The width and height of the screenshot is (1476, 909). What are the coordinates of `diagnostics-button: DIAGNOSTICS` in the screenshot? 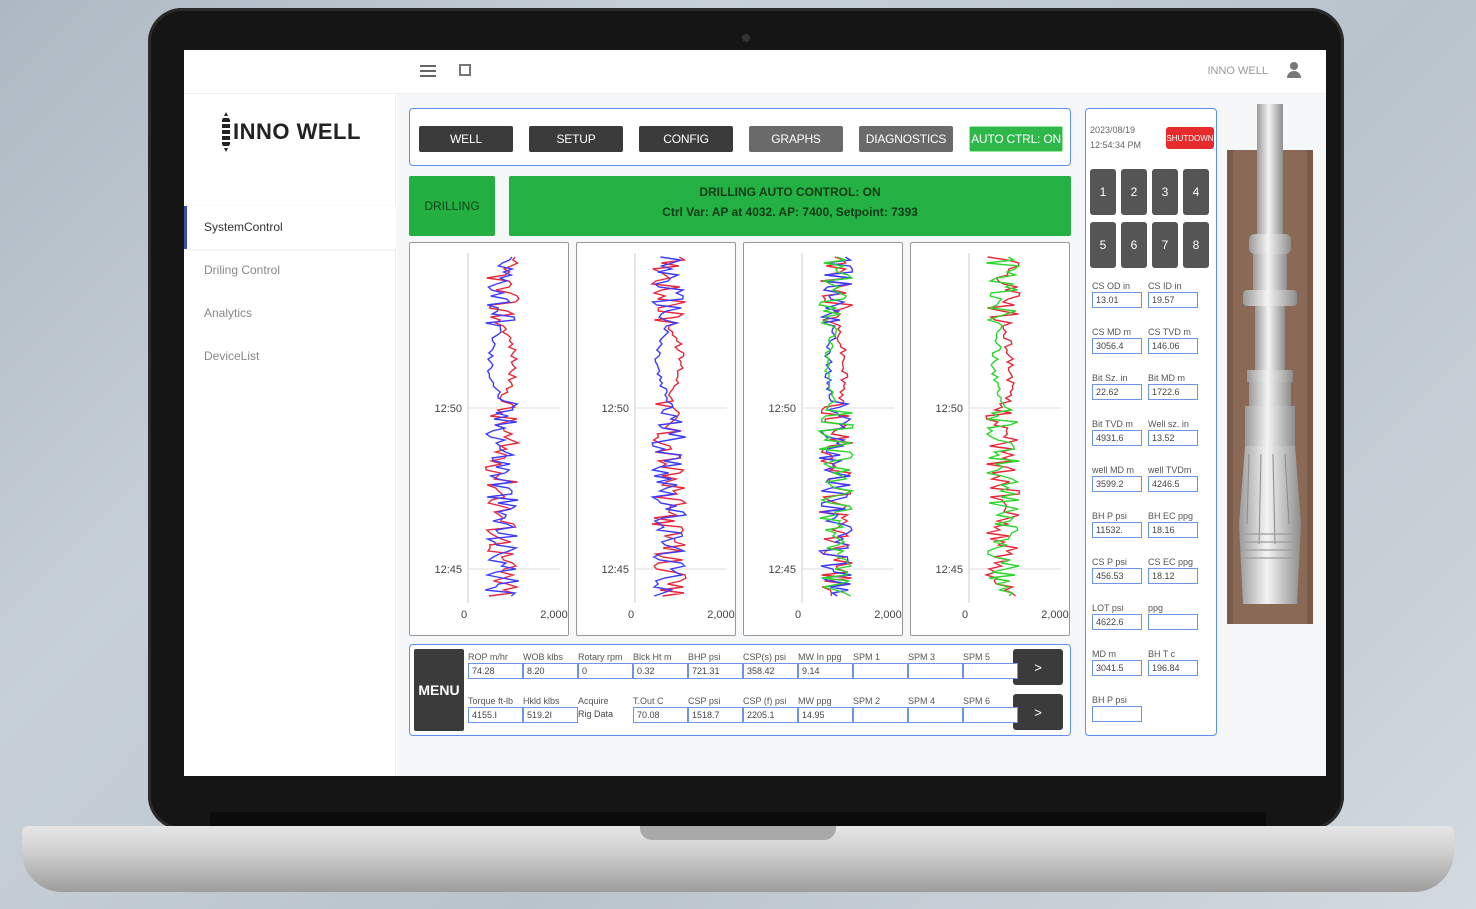 It's located at (906, 139).